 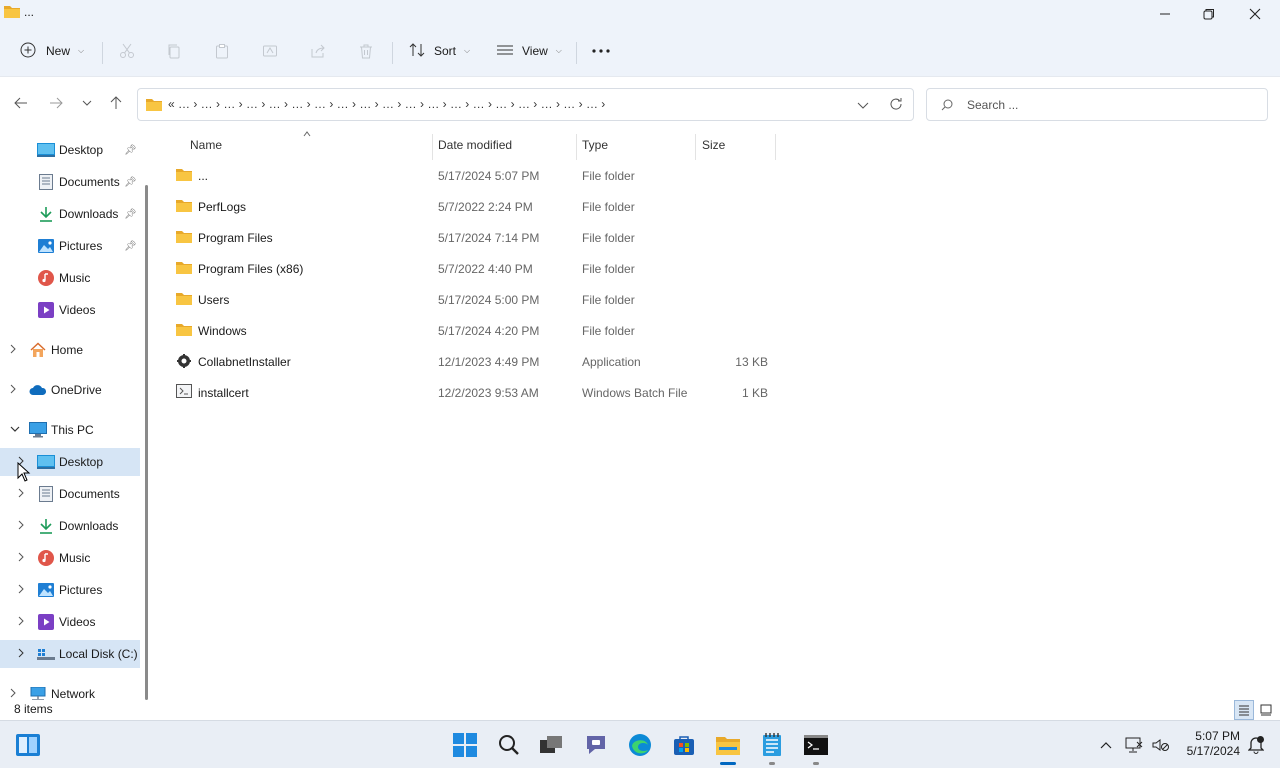 What do you see at coordinates (465, 745) in the screenshot?
I see `start-windows-icon` at bounding box center [465, 745].